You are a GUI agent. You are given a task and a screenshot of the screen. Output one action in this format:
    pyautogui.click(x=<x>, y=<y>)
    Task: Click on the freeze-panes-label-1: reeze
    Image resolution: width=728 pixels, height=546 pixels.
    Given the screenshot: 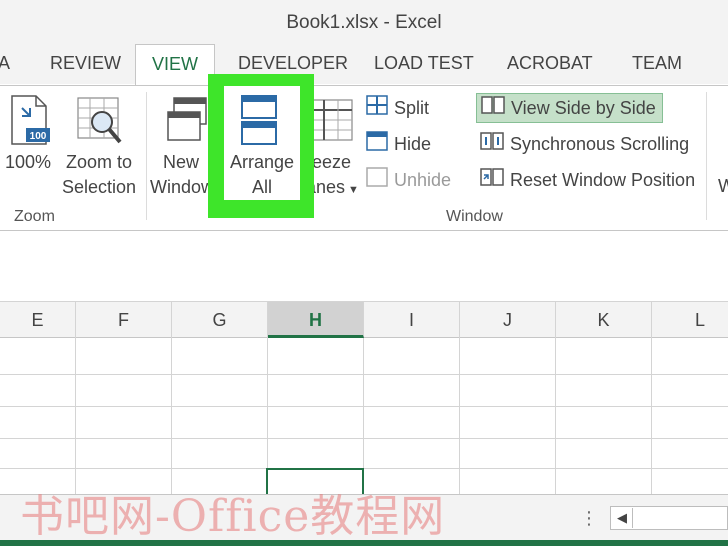 What is the action you would take?
    pyautogui.click(x=329, y=162)
    